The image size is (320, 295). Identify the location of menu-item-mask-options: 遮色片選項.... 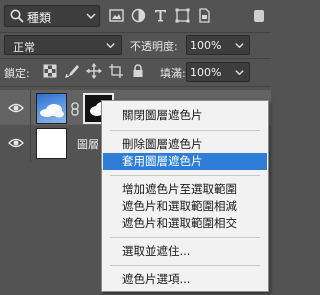
(185, 279).